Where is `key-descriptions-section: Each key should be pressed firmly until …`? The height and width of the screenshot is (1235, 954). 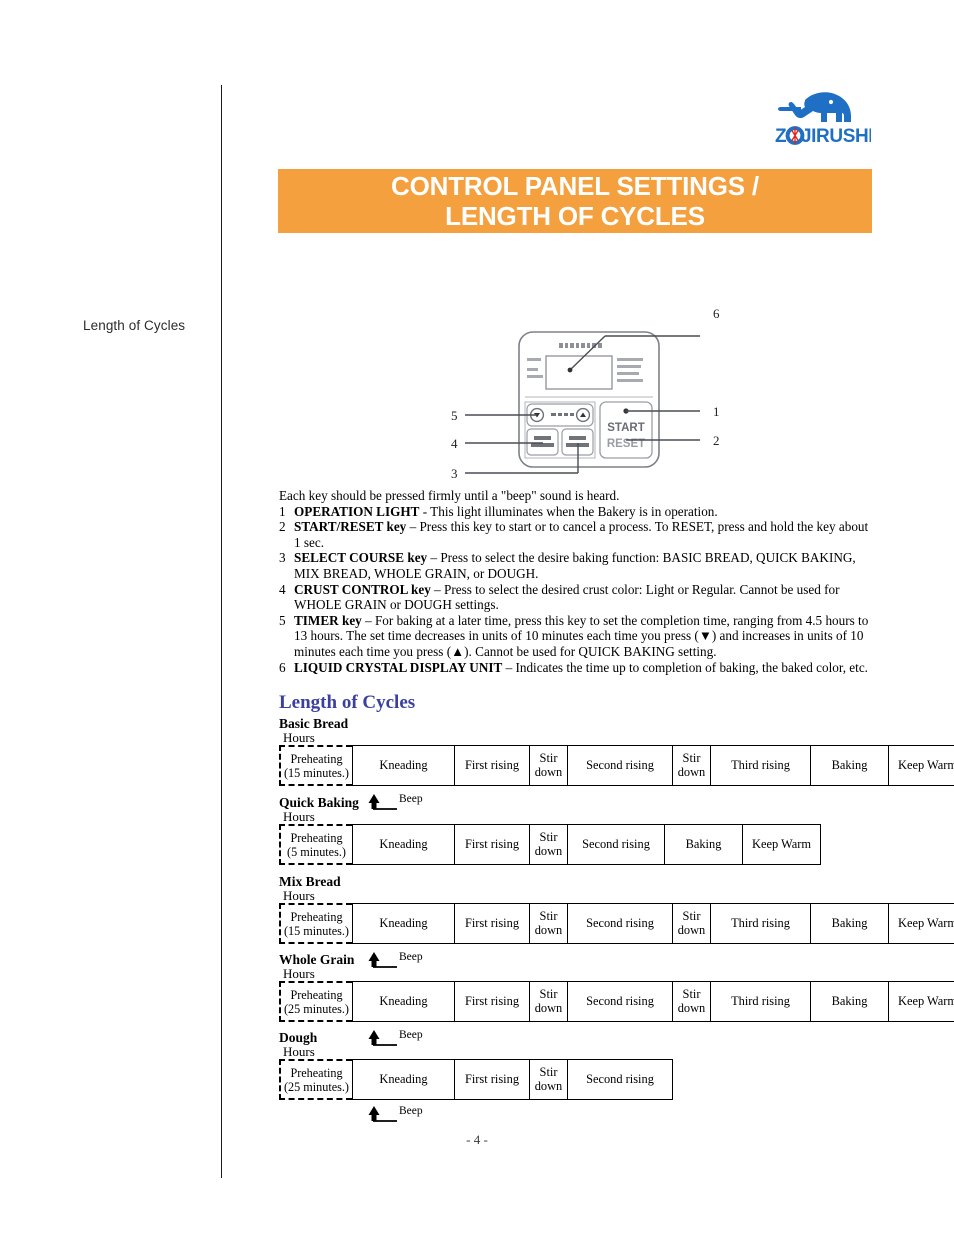
key-descriptions-section: Each key should be pressed firmly until … is located at coordinates (576, 581).